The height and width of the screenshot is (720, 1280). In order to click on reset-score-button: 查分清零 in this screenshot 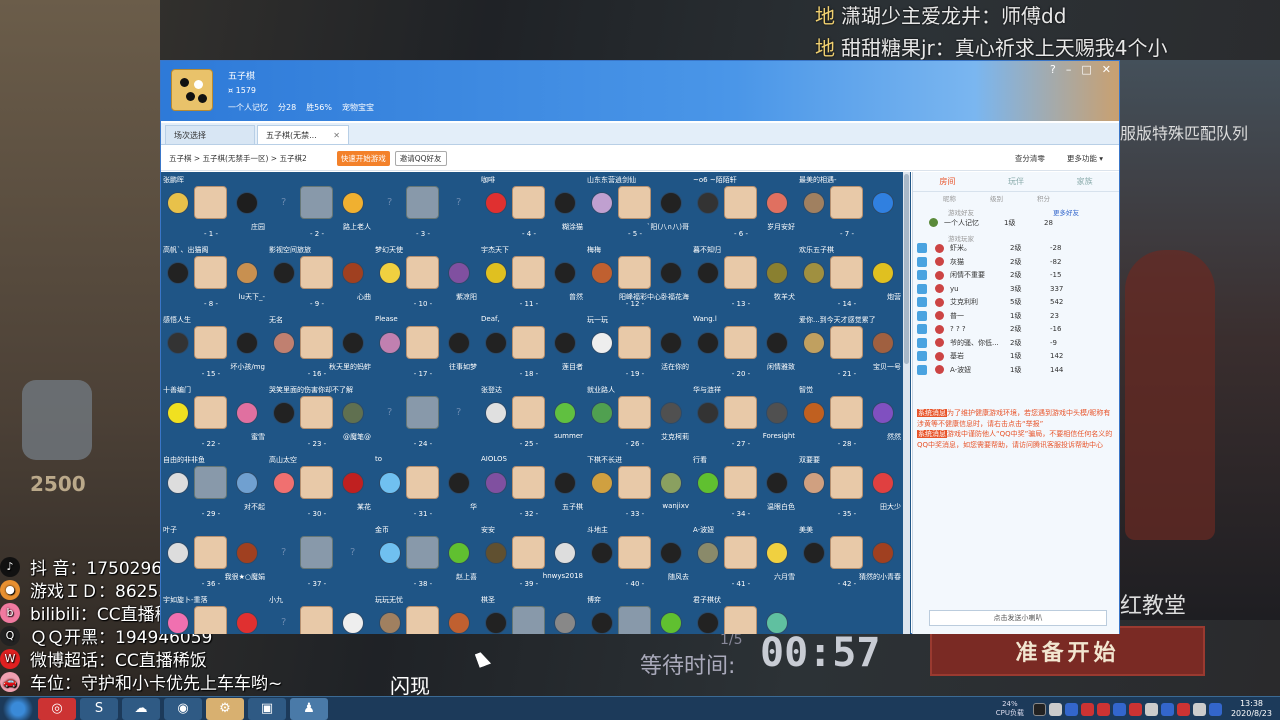, I will do `click(1030, 158)`.